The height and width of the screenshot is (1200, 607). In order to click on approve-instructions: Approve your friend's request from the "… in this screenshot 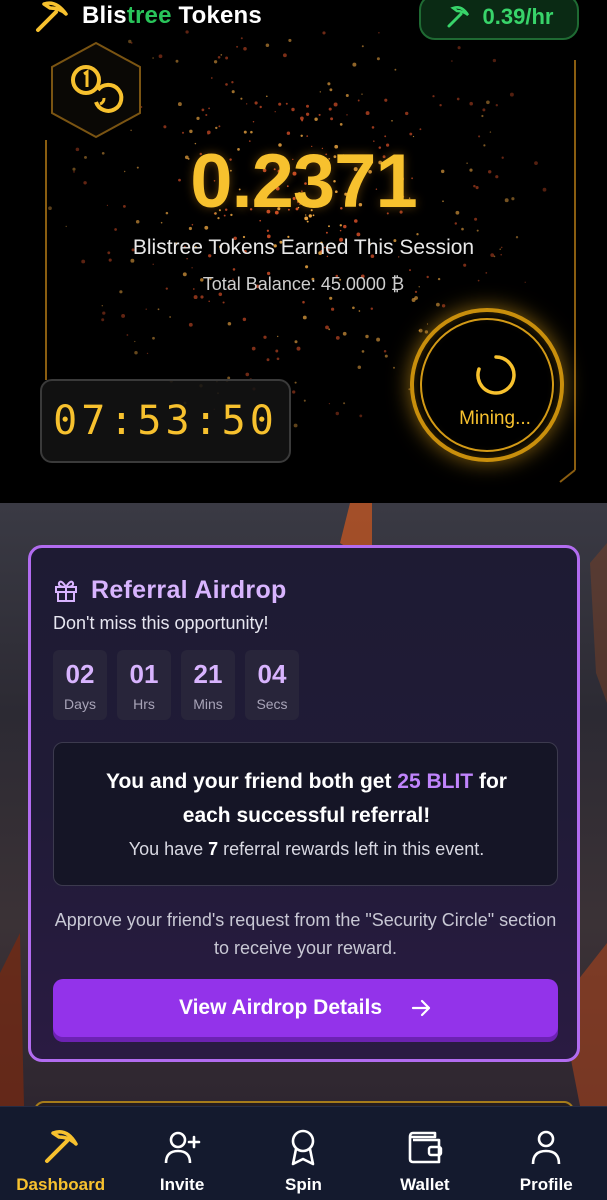, I will do `click(305, 934)`.